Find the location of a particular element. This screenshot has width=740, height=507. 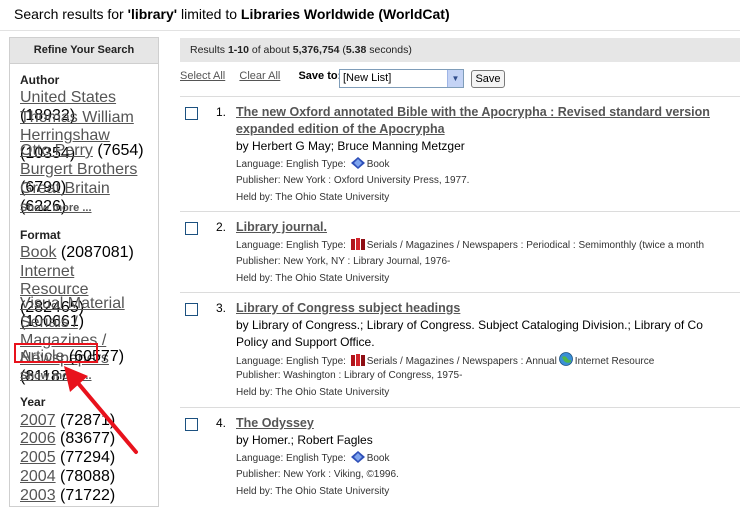

record-number: 3. is located at coordinates (221, 308).